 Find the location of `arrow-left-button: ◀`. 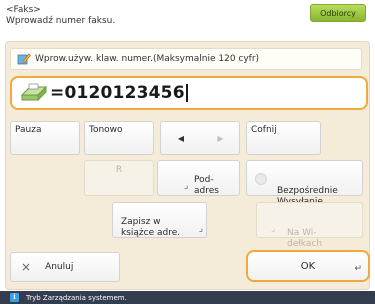

arrow-left-button: ◀ is located at coordinates (181, 138).